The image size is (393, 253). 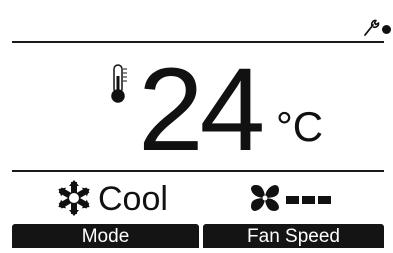 What do you see at coordinates (105, 236) in the screenshot?
I see `mode-softkey: Mode` at bounding box center [105, 236].